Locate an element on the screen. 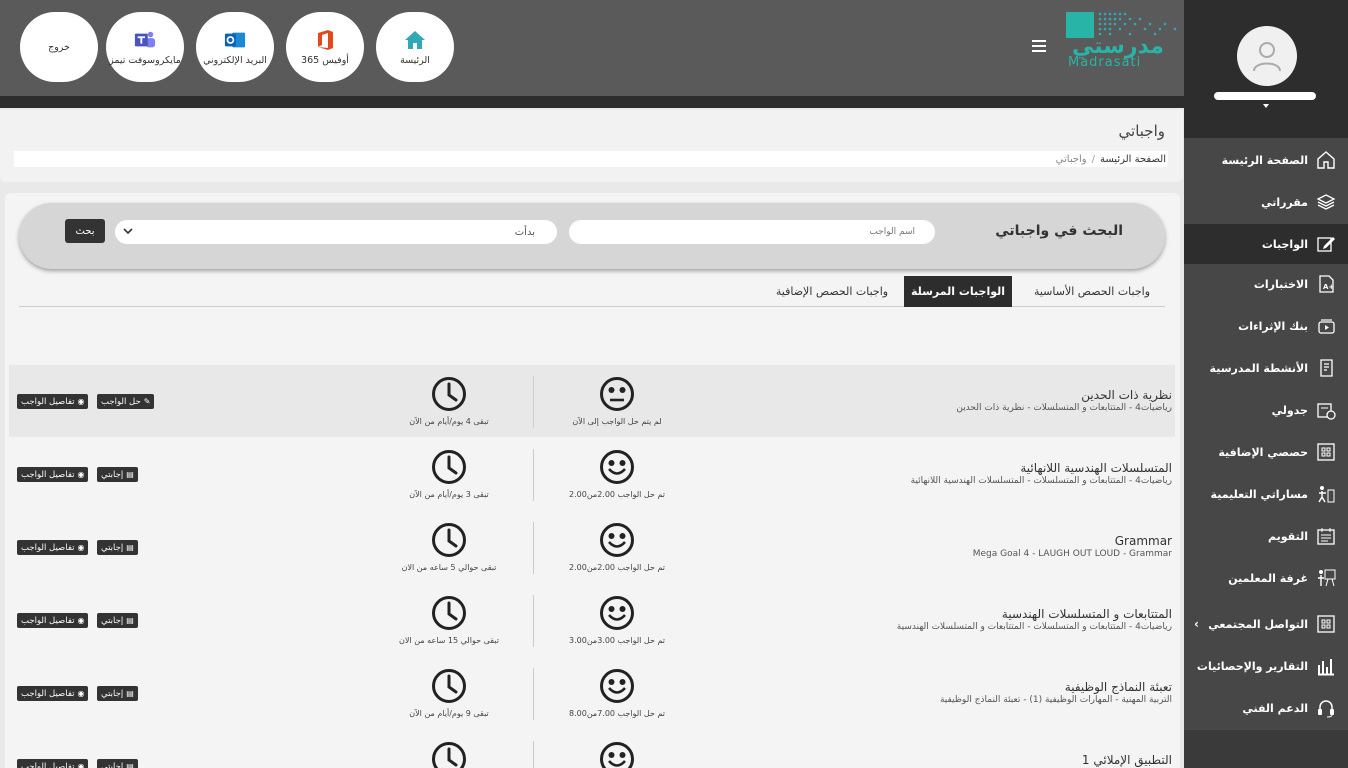  sidebar-item-label: مساراتي التعليمية is located at coordinates (1259, 494).